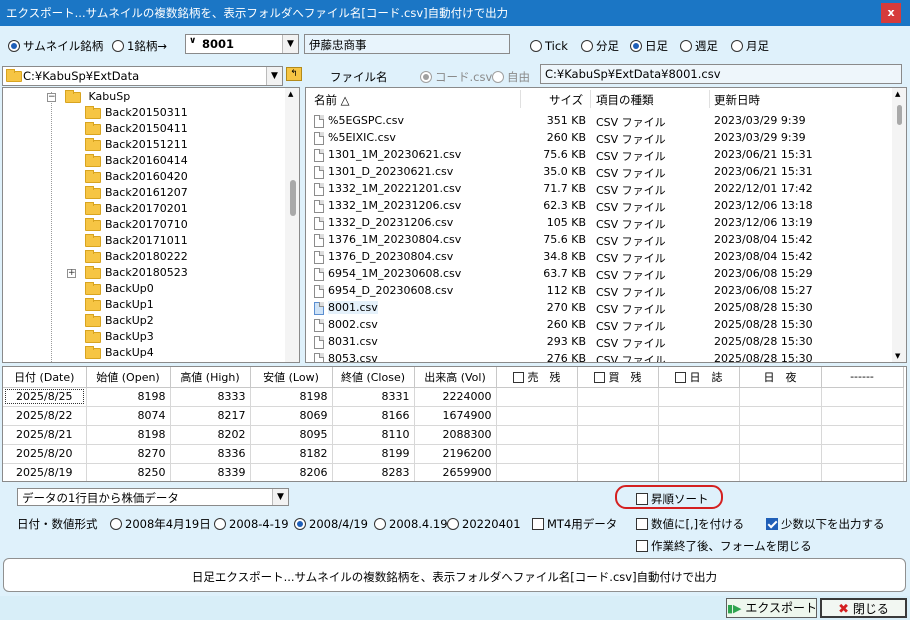 This screenshot has width=910, height=620. What do you see at coordinates (750, 46) in the screenshot?
I see `timeframe-monthly-radio: 月足` at bounding box center [750, 46].